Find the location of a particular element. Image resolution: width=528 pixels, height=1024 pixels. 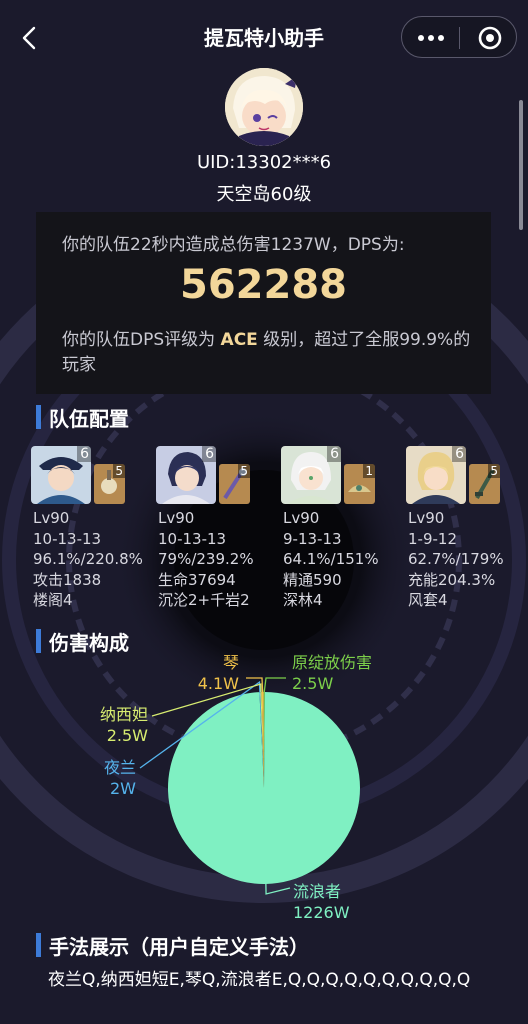

member-stats: Lv90 10-13-13 79%/239.2% 生命37694 沉沦2+千岩2 is located at coordinates (206, 559).